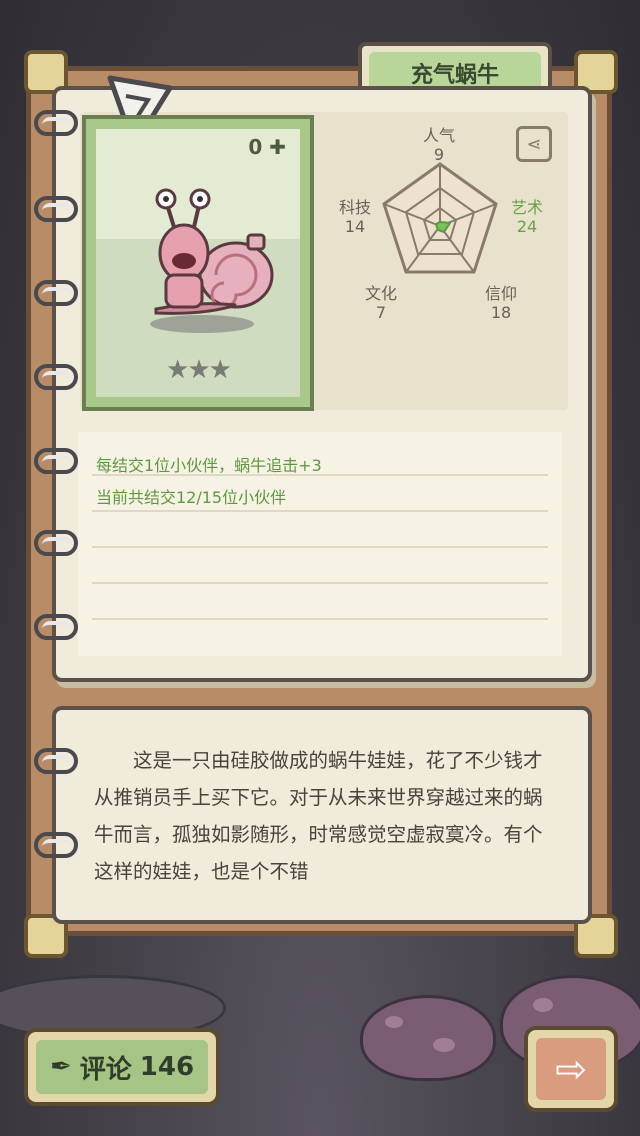 This screenshot has width=640, height=1136. What do you see at coordinates (277, 147) in the screenshot?
I see `puzzle-piece-icon: ✚` at bounding box center [277, 147].